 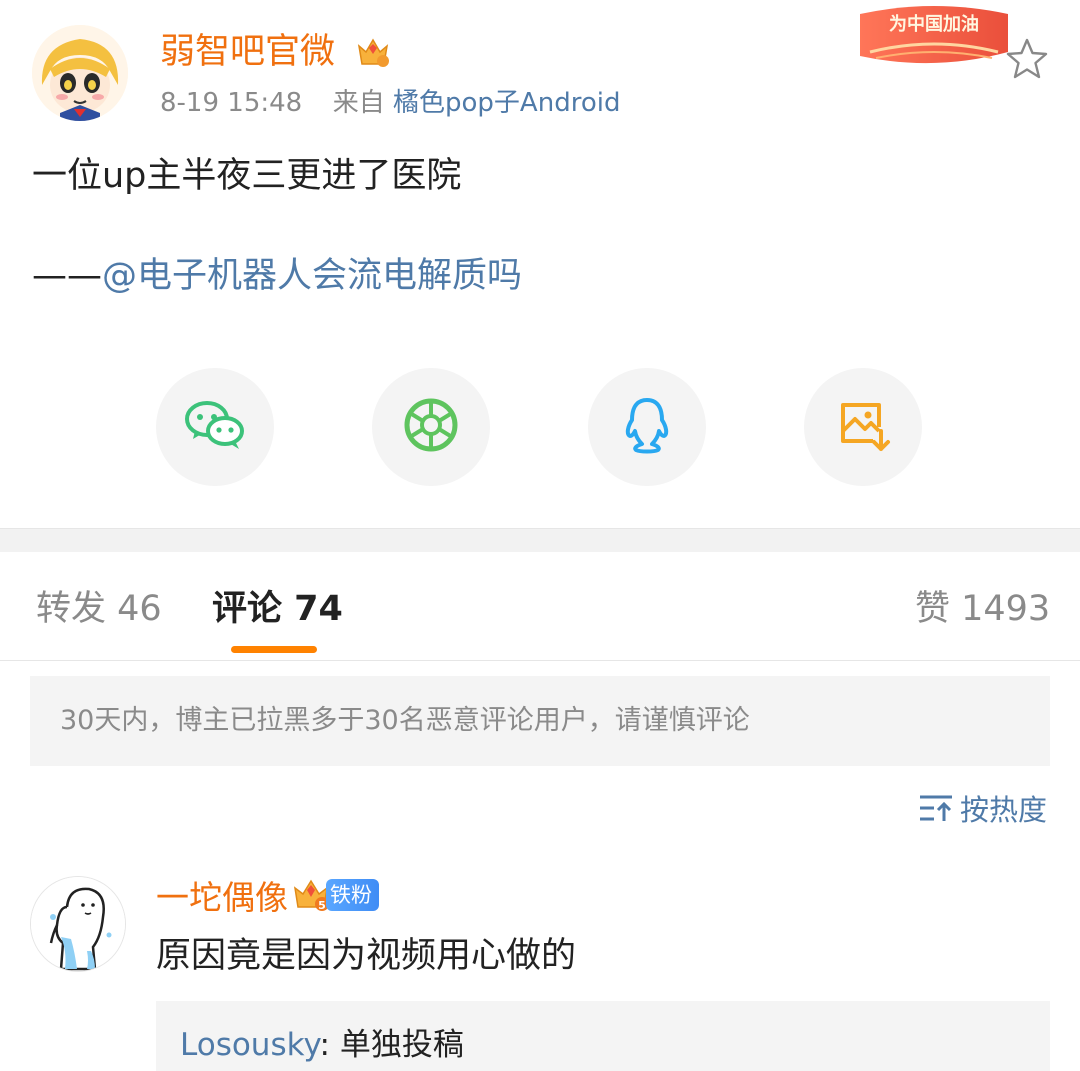 What do you see at coordinates (274, 649) in the screenshot?
I see `active-tab-indicator` at bounding box center [274, 649].